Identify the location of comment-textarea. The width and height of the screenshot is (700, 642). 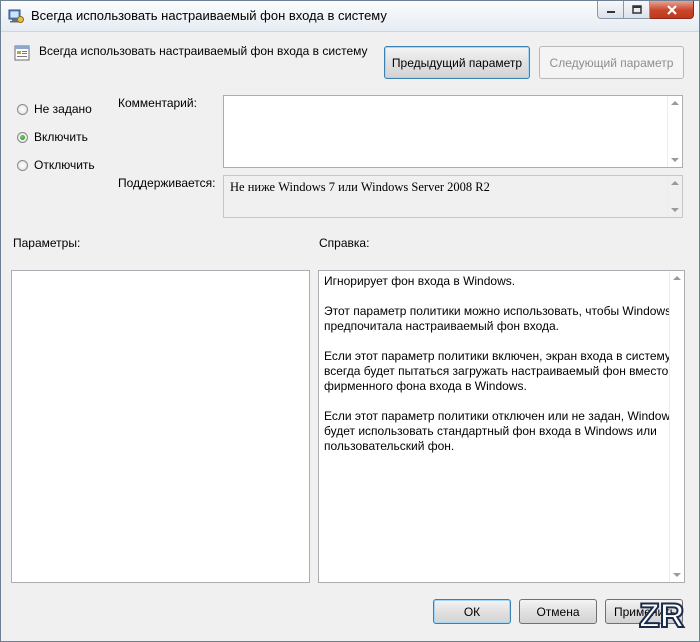
(453, 131).